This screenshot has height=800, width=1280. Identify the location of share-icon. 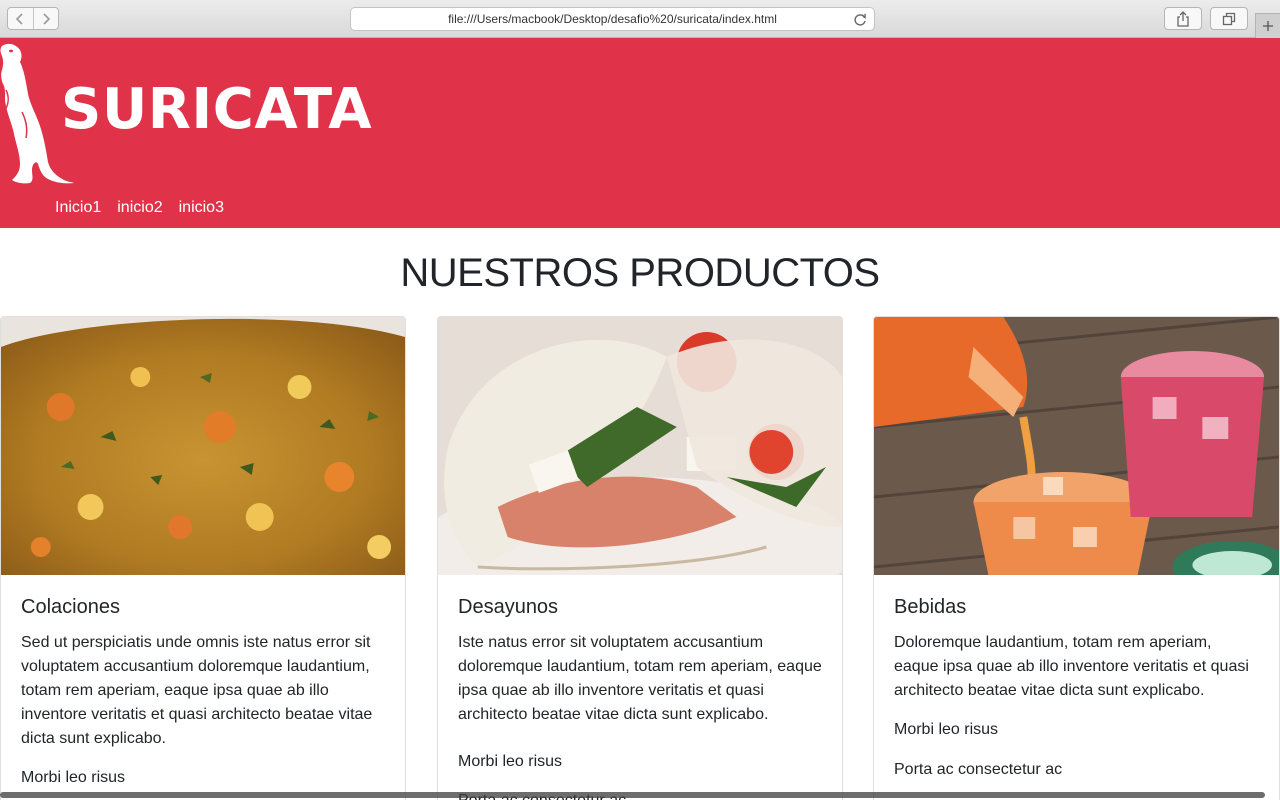
(1183, 18).